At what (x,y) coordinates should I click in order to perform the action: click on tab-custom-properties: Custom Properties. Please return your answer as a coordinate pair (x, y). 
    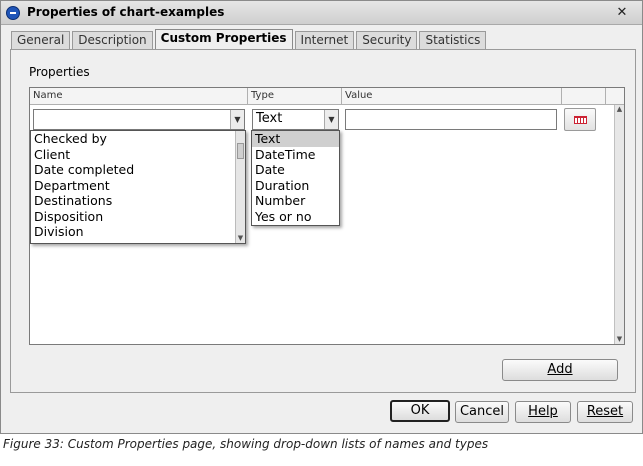
    Looking at the image, I should click on (223, 39).